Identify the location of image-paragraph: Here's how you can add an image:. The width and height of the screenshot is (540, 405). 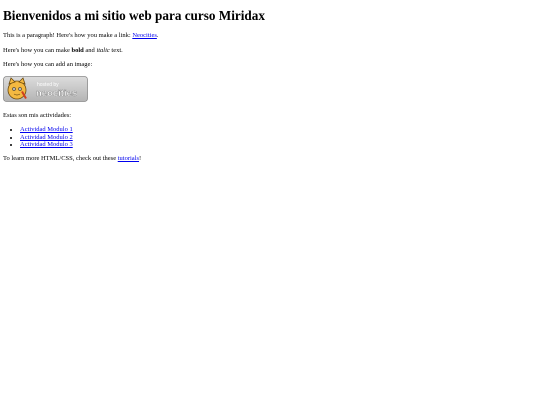
(48, 65).